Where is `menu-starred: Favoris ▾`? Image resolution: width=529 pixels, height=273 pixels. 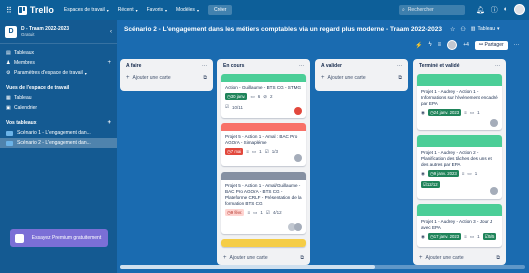
menu-starred: Favoris ▾ is located at coordinates (157, 10).